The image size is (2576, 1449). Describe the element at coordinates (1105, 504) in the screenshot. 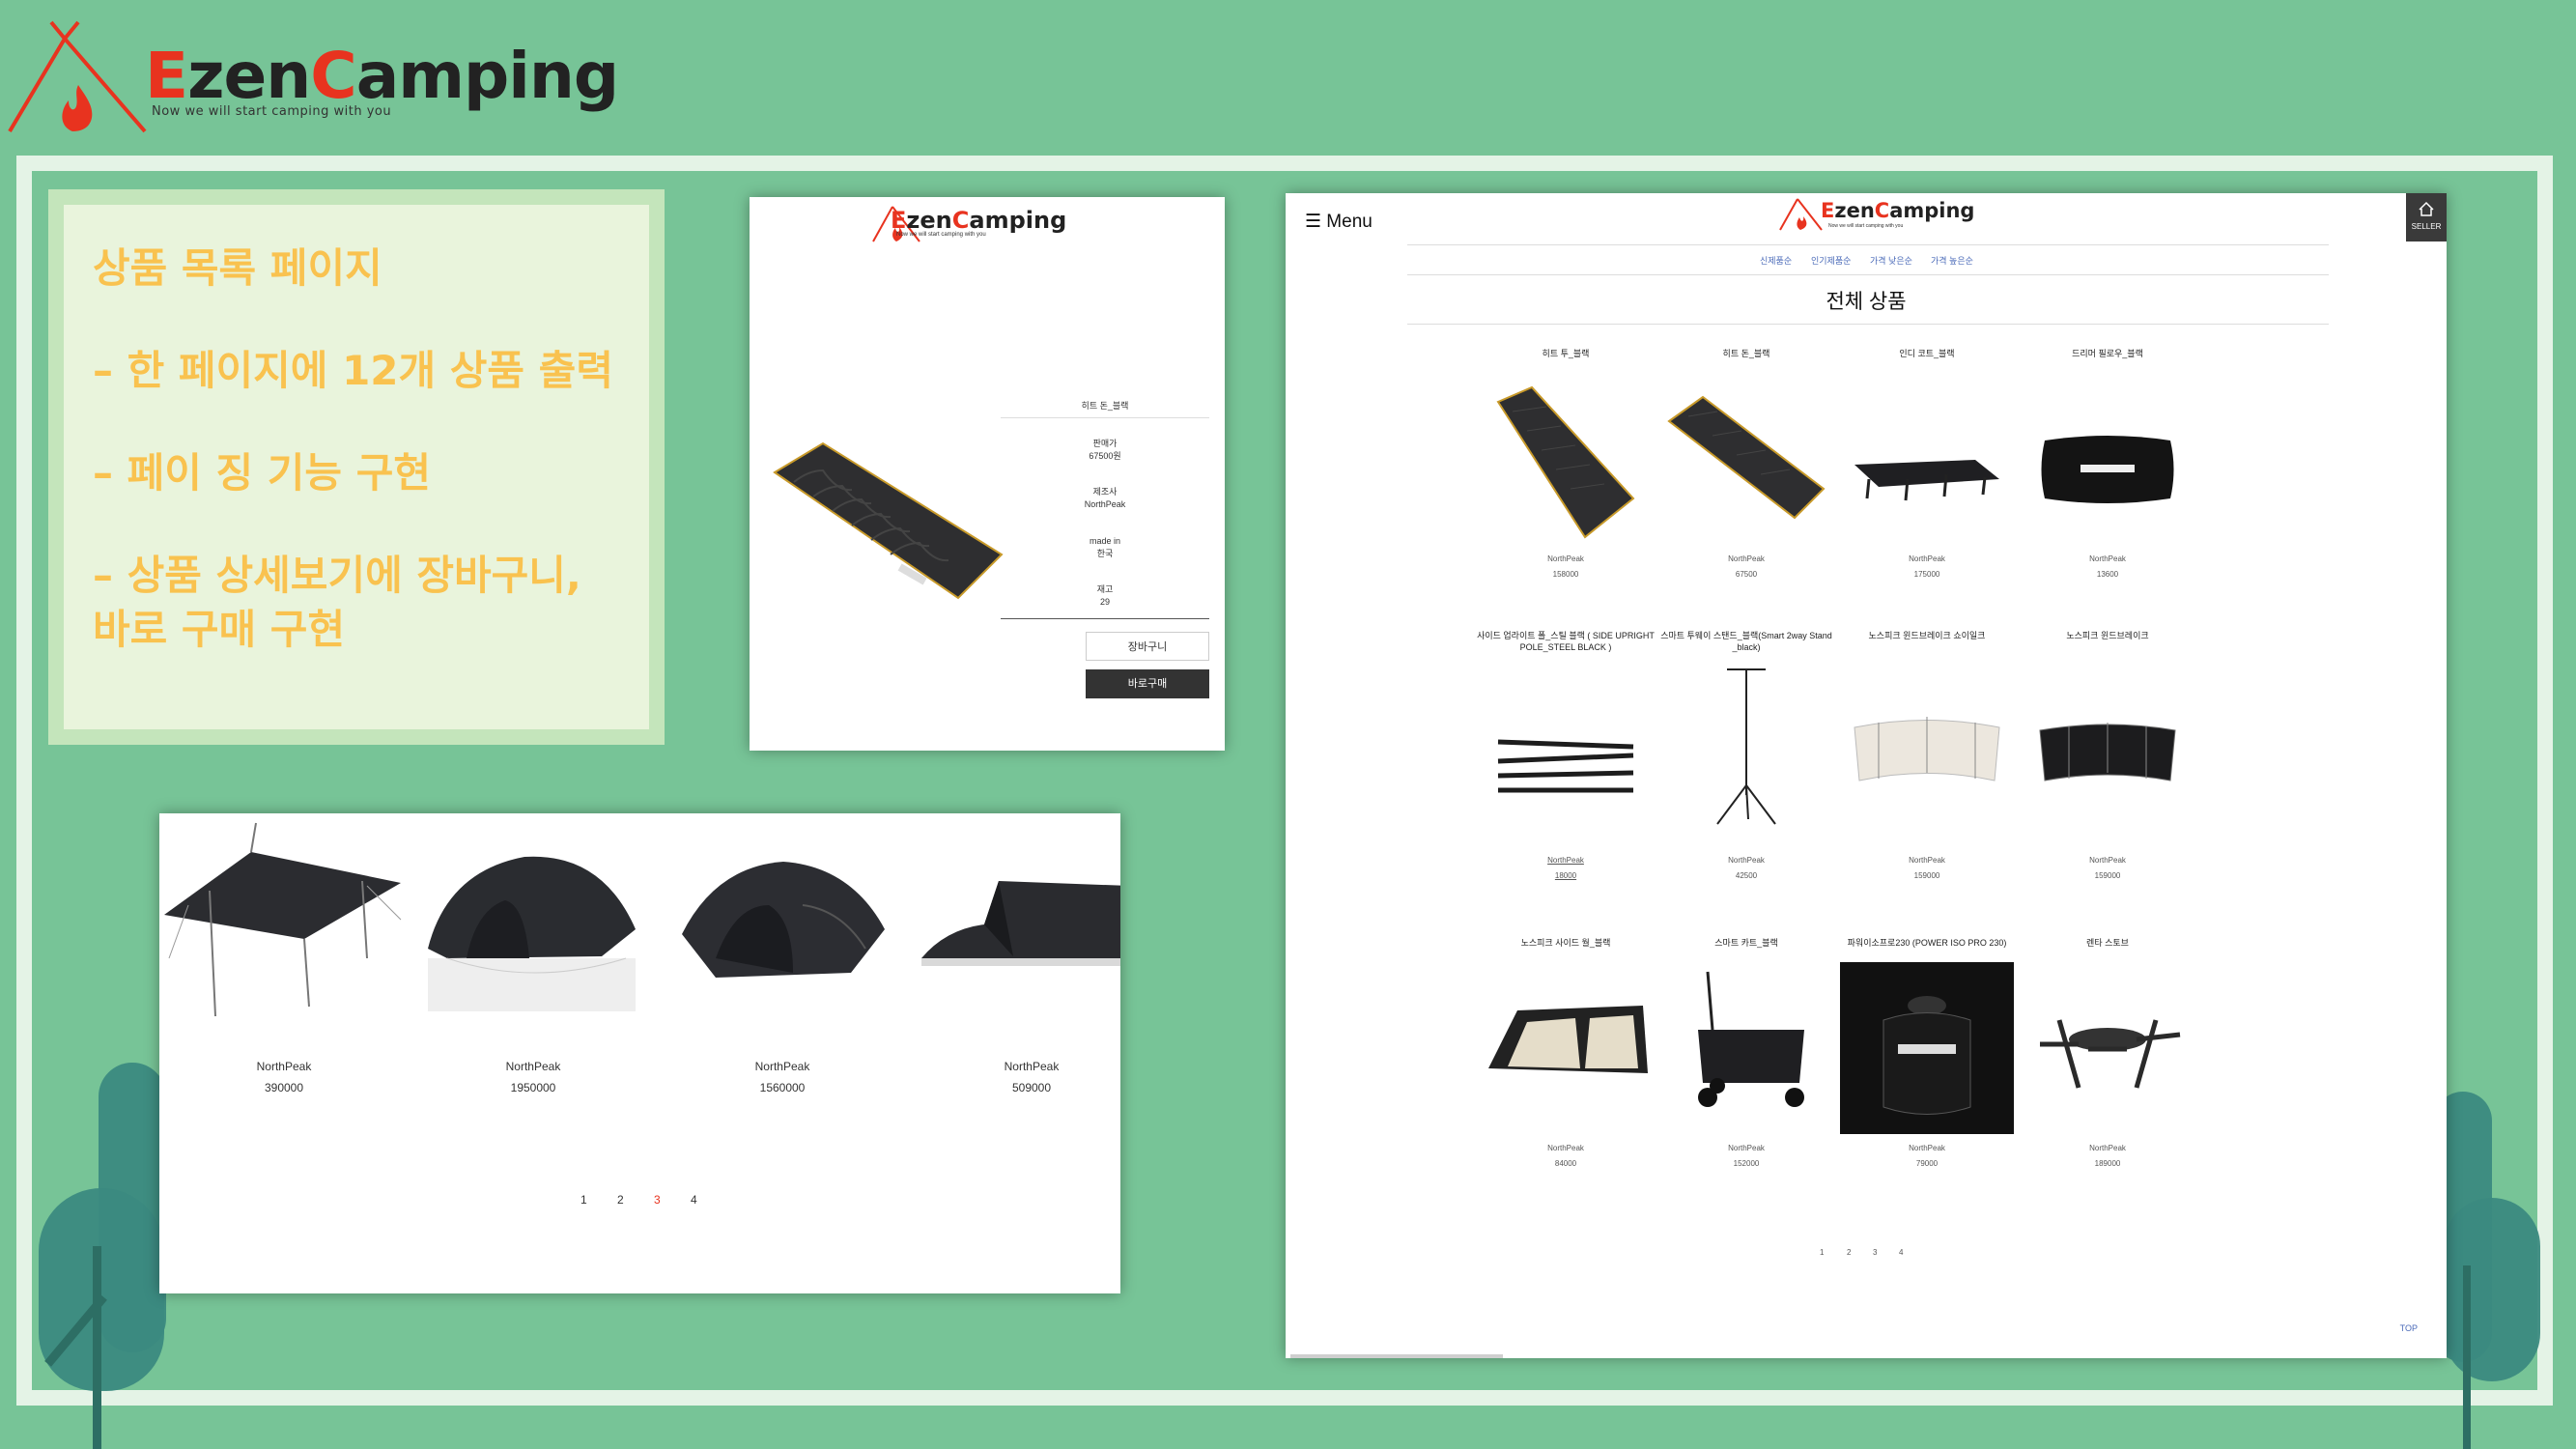

I see `detail-maker-value: NorthPeak` at that location.